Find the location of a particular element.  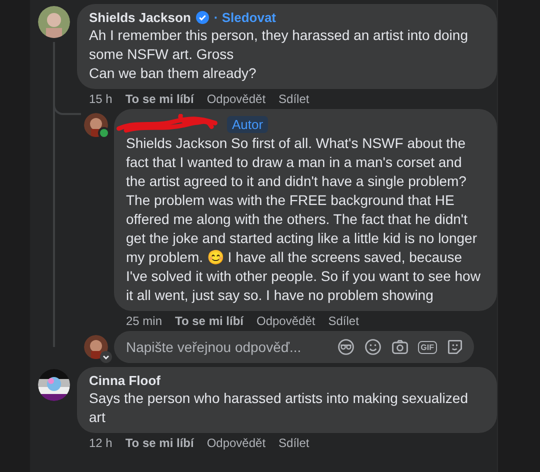

timestamp: 15 h is located at coordinates (100, 99).